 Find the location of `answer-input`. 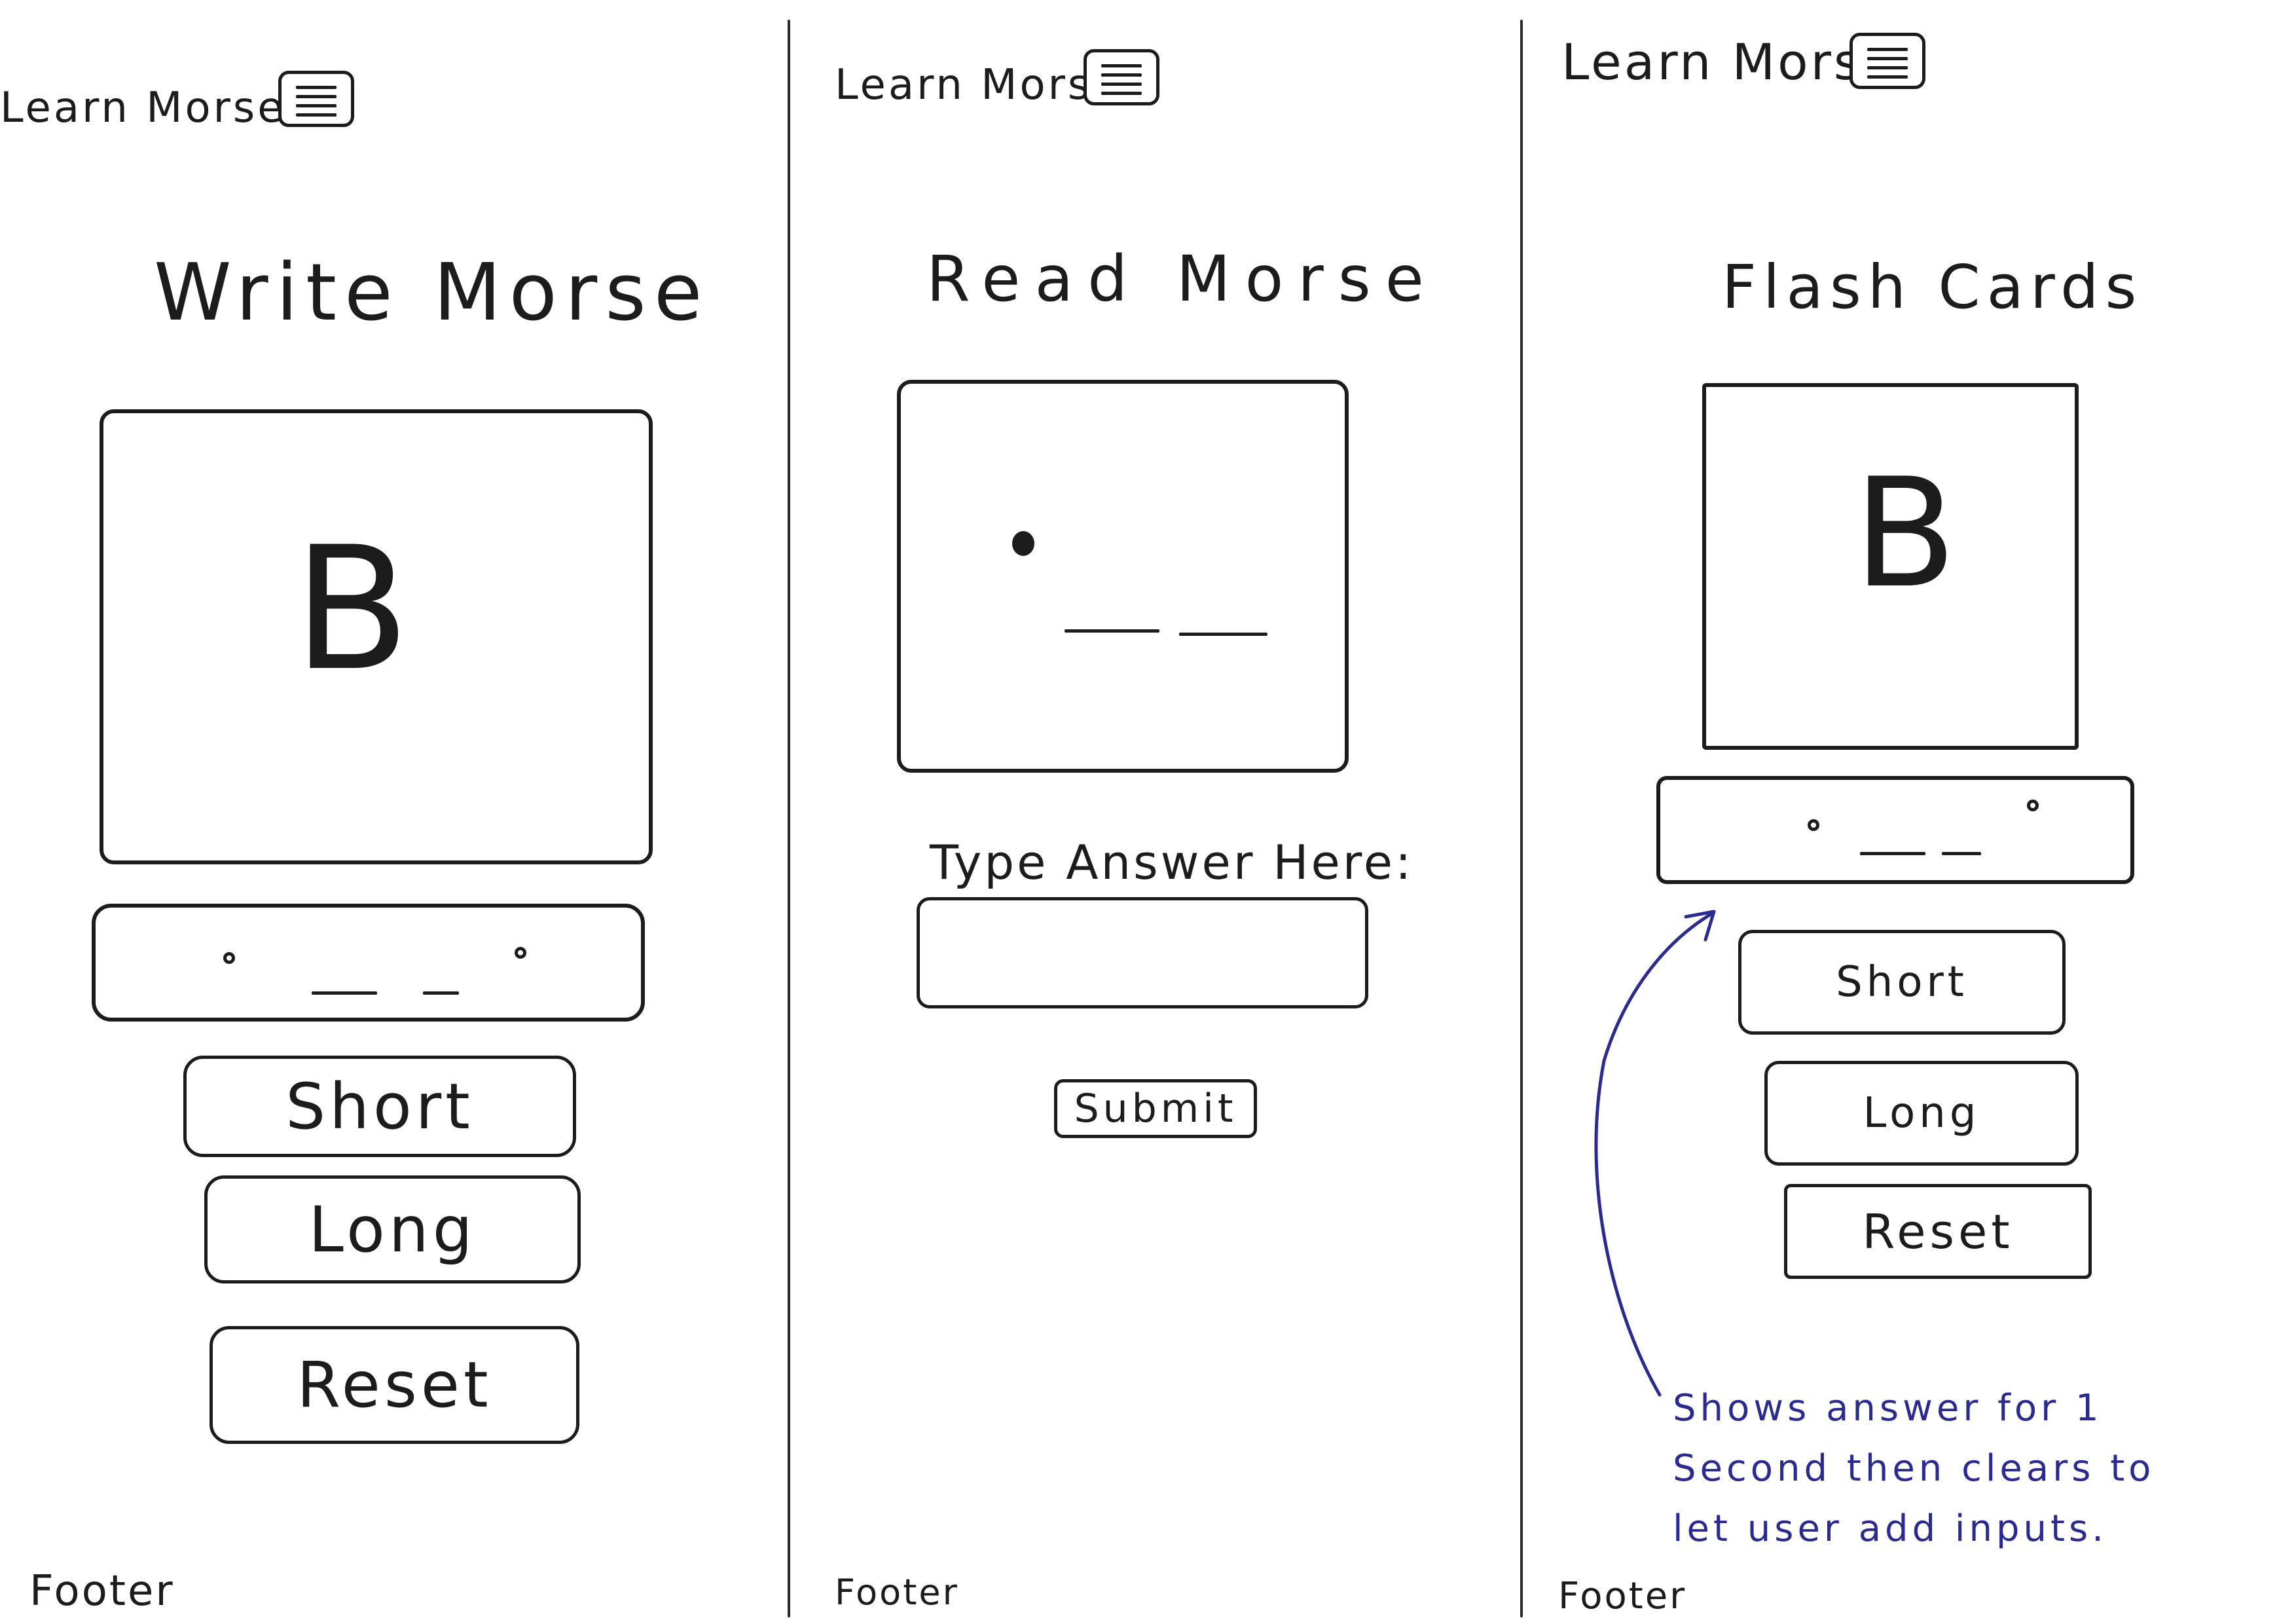

answer-input is located at coordinates (1142, 952).